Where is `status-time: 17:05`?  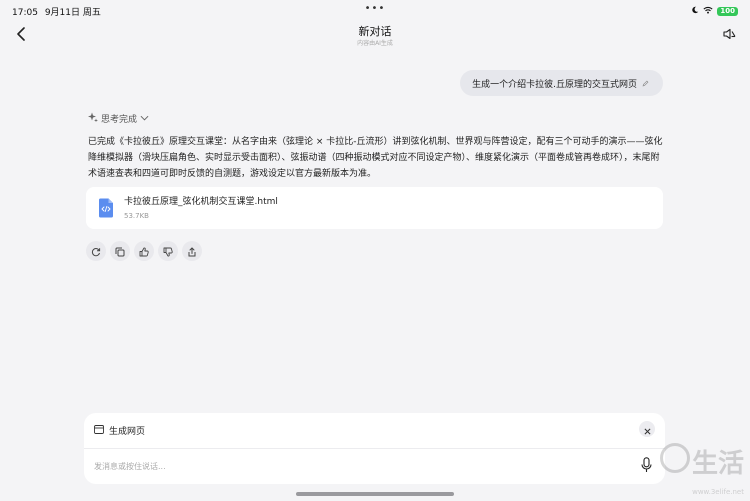
status-time: 17:05 is located at coordinates (25, 12).